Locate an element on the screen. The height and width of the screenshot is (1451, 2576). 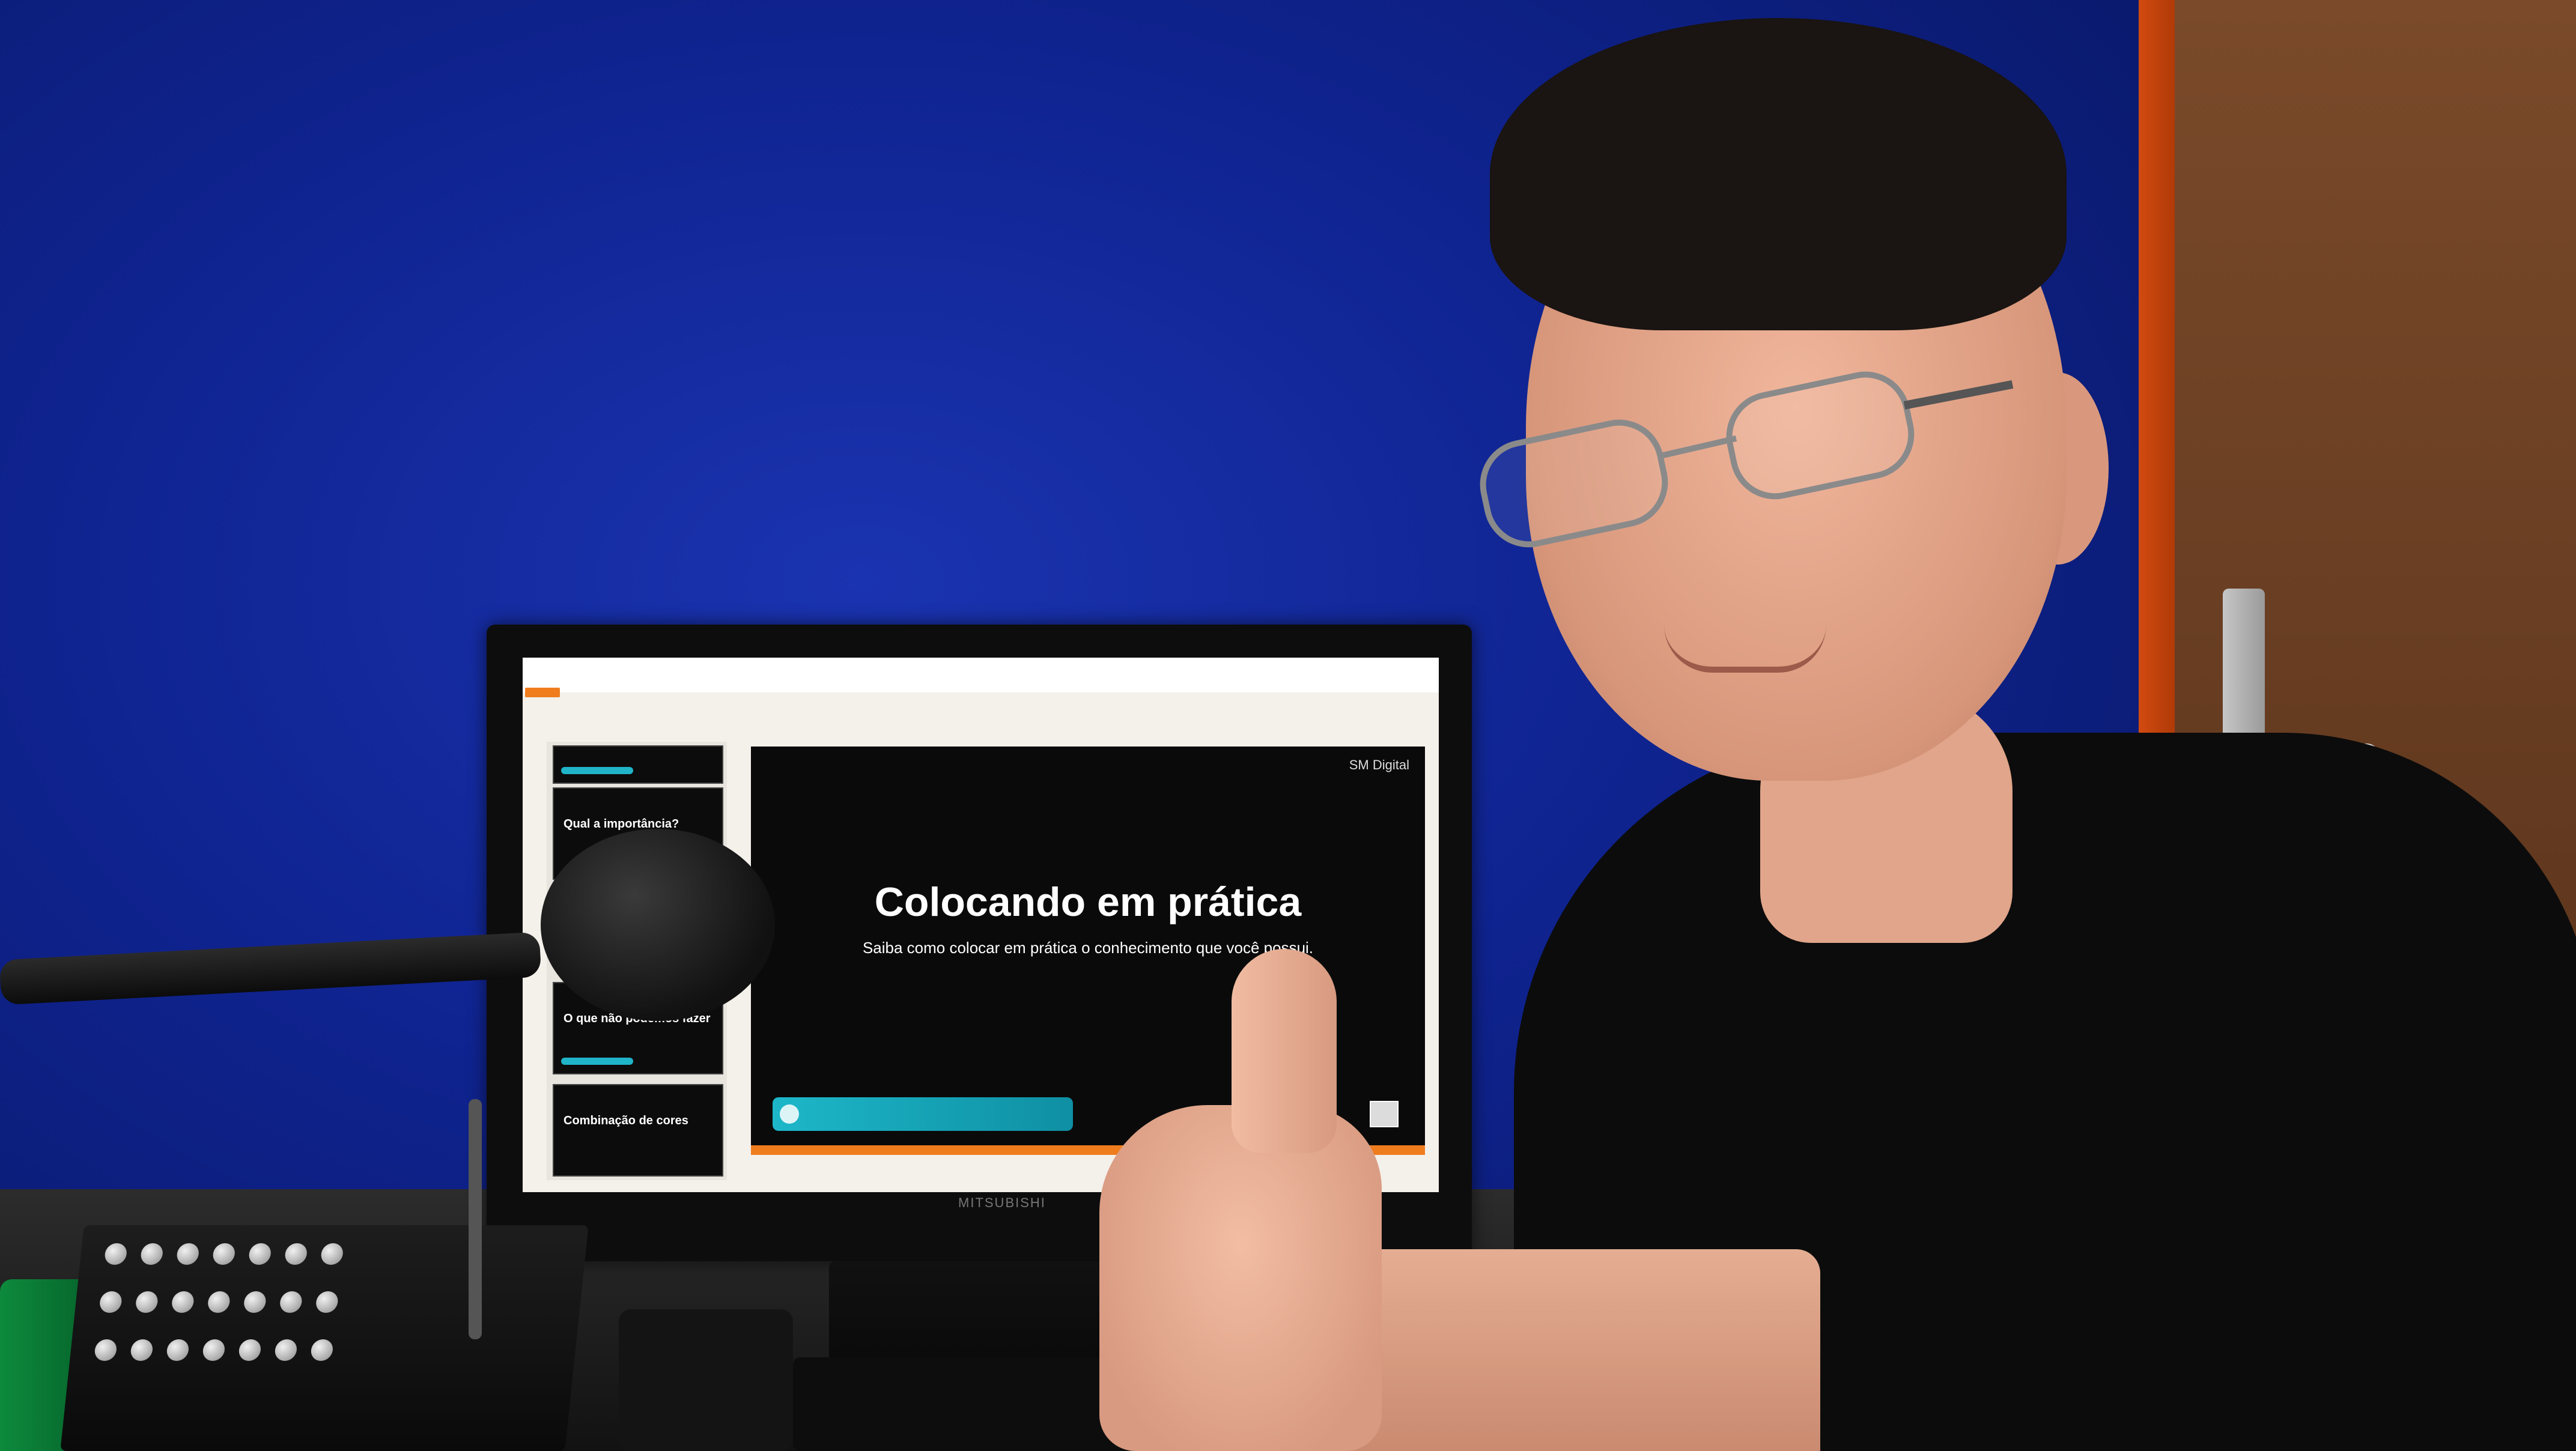
glasses-icon is located at coordinates (1747, 459).